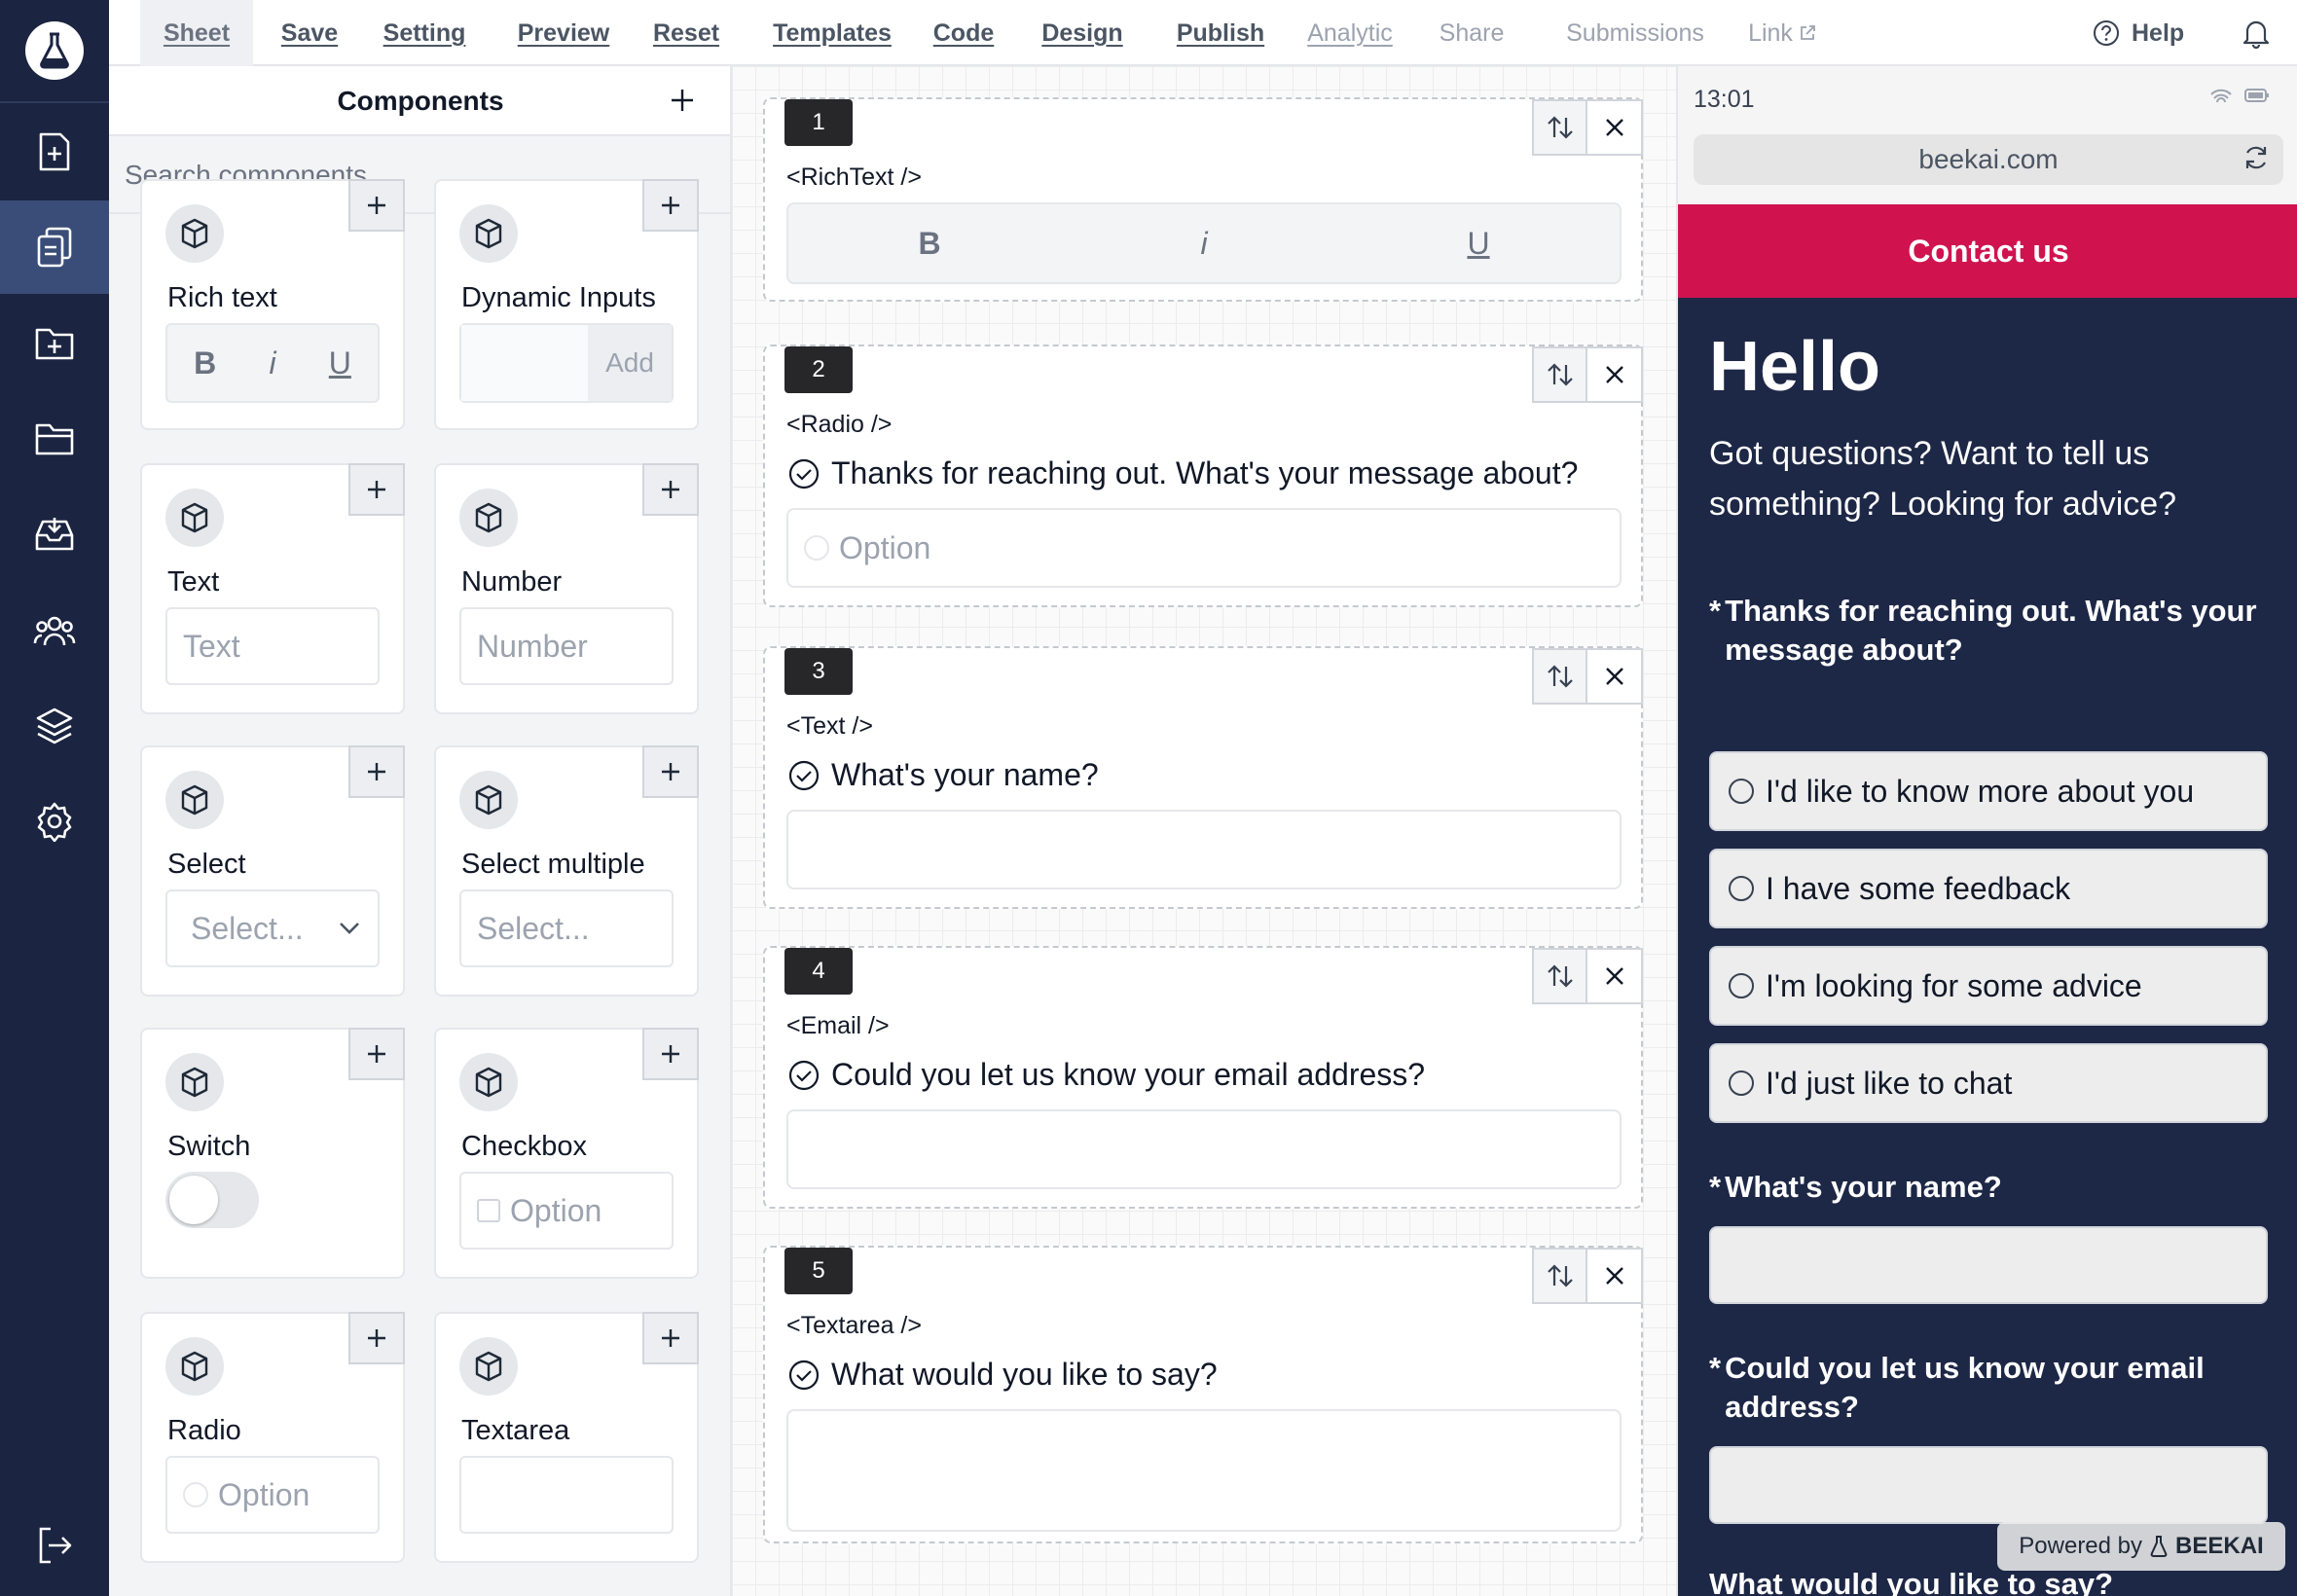 The width and height of the screenshot is (2297, 1596). I want to click on bell-icon, so click(2256, 33).